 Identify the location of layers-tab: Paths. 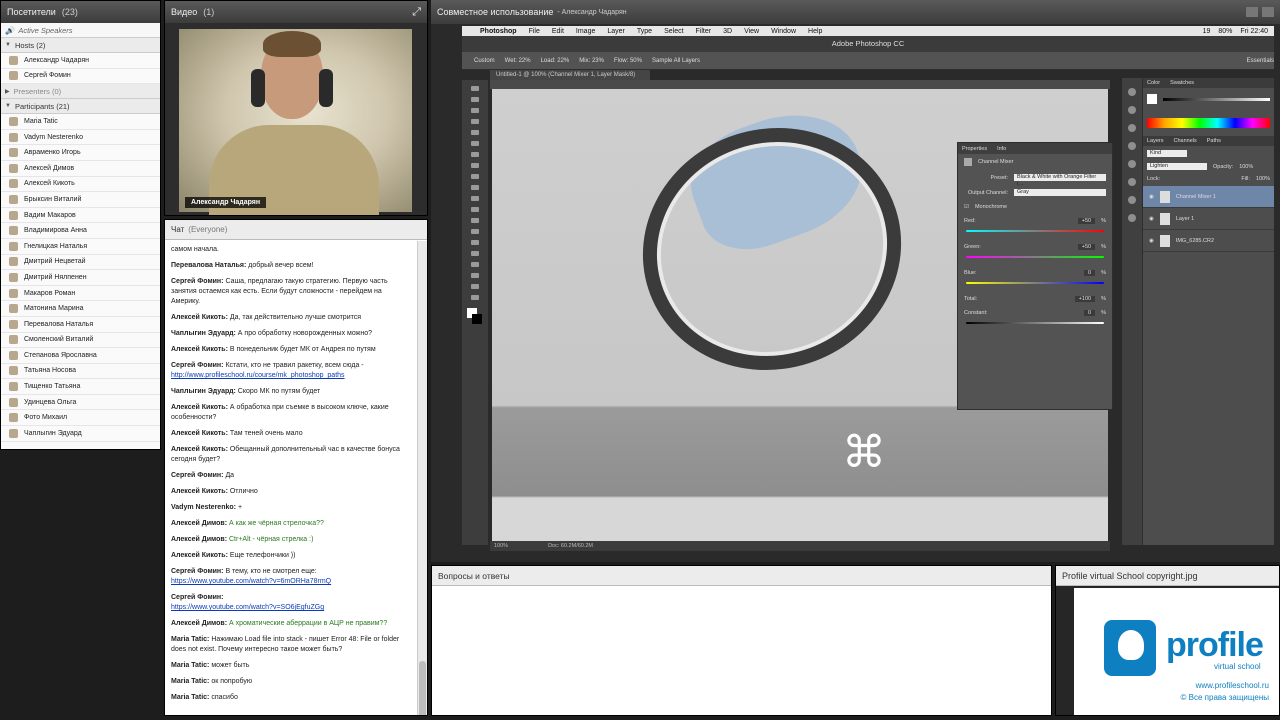
(1214, 141).